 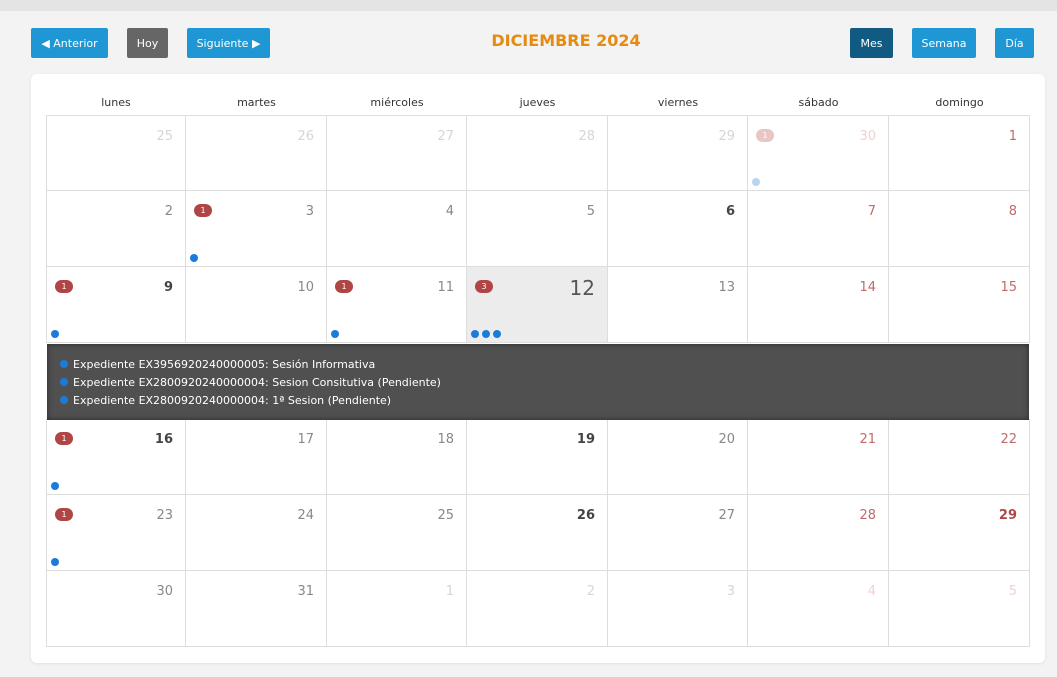 I want to click on day-cell: 24, so click(x=256, y=533).